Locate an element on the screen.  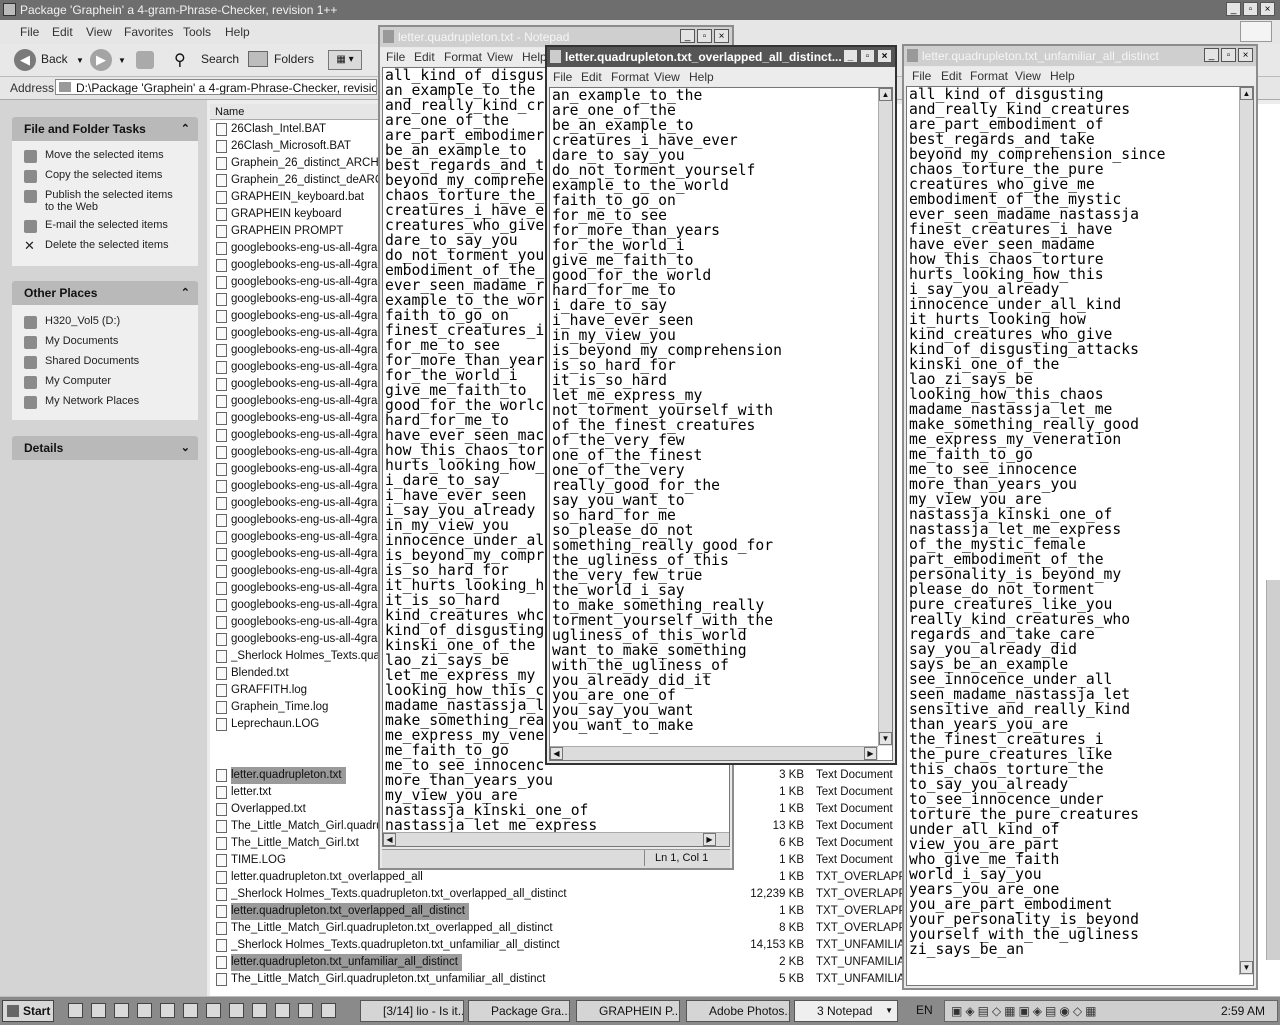
tray-icons: ▣◈▤◇▦▣◈▤◉◇▦ is located at coordinates (1025, 1011).